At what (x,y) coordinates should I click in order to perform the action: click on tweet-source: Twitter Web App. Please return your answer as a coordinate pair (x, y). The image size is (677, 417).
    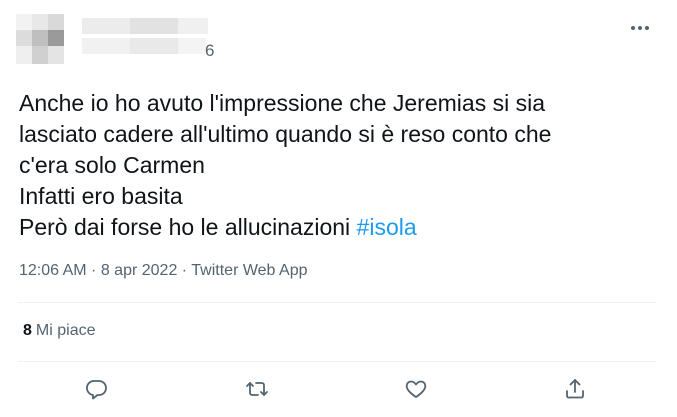
    Looking at the image, I should click on (249, 270).